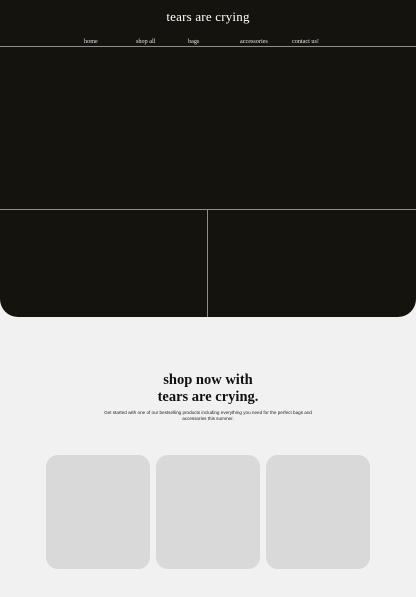 The height and width of the screenshot is (597, 416). What do you see at coordinates (312, 263) in the screenshot?
I see `hero-right-panel` at bounding box center [312, 263].